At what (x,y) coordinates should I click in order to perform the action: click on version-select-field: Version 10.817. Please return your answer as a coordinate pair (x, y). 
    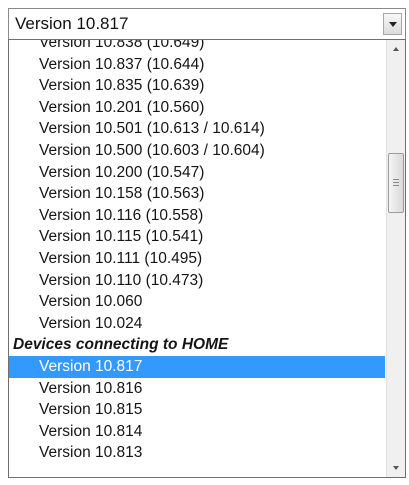
    Looking at the image, I should click on (207, 24).